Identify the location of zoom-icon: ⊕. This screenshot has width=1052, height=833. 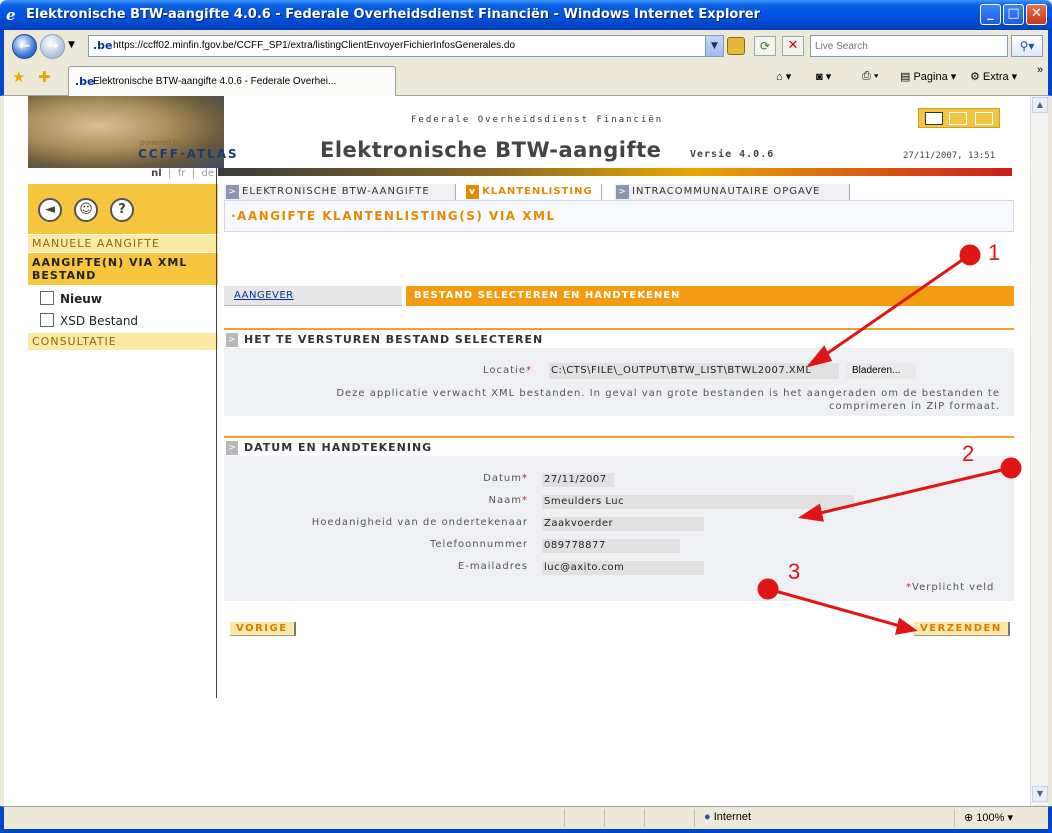
(969, 818).